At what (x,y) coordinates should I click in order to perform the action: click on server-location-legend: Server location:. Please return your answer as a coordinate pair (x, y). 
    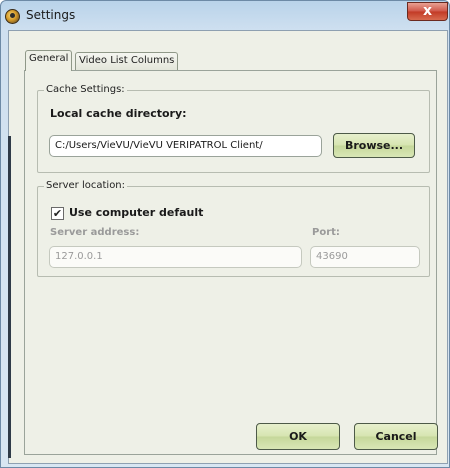
    Looking at the image, I should click on (86, 186).